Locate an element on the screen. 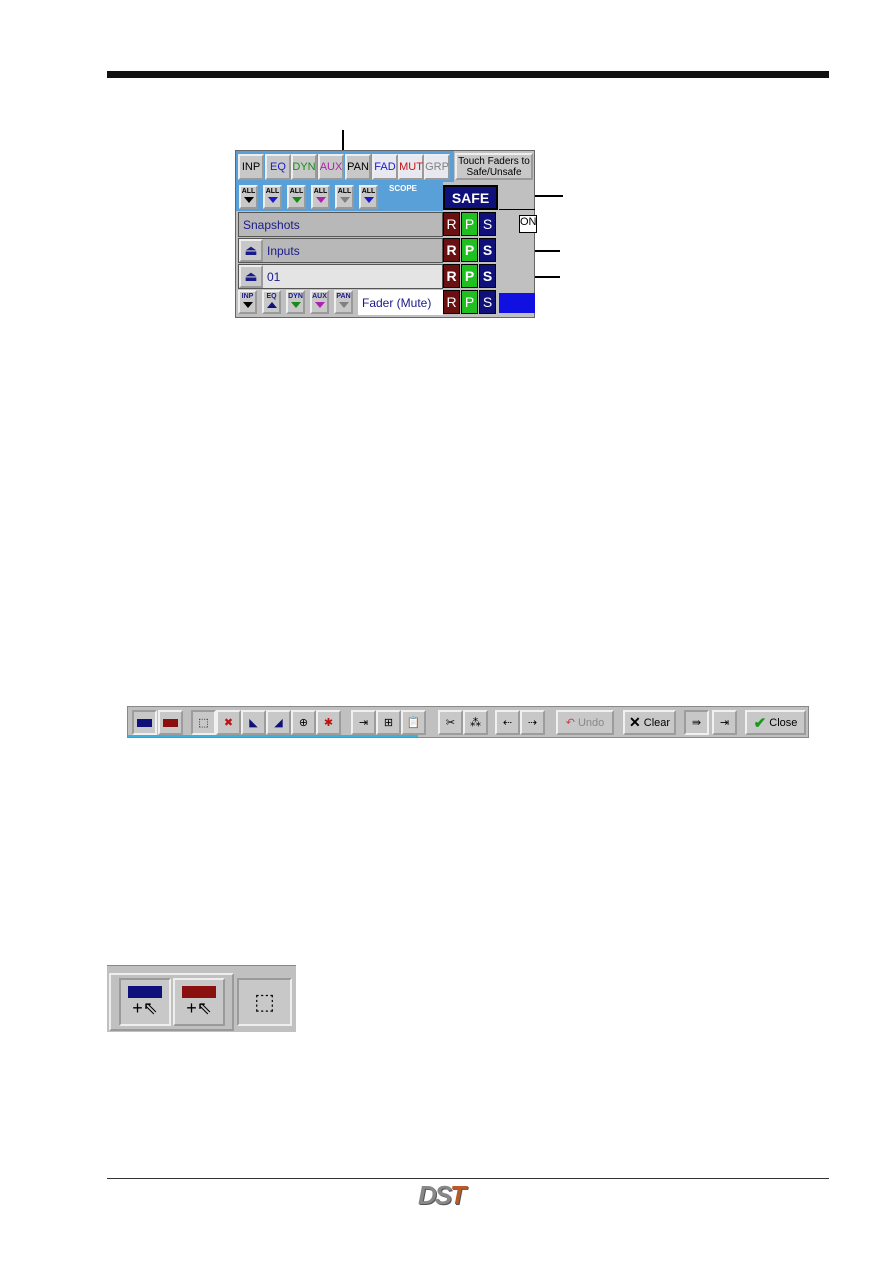 Image resolution: width=893 pixels, height=1263 pixels. toolbar-accent is located at coordinates (273, 736).